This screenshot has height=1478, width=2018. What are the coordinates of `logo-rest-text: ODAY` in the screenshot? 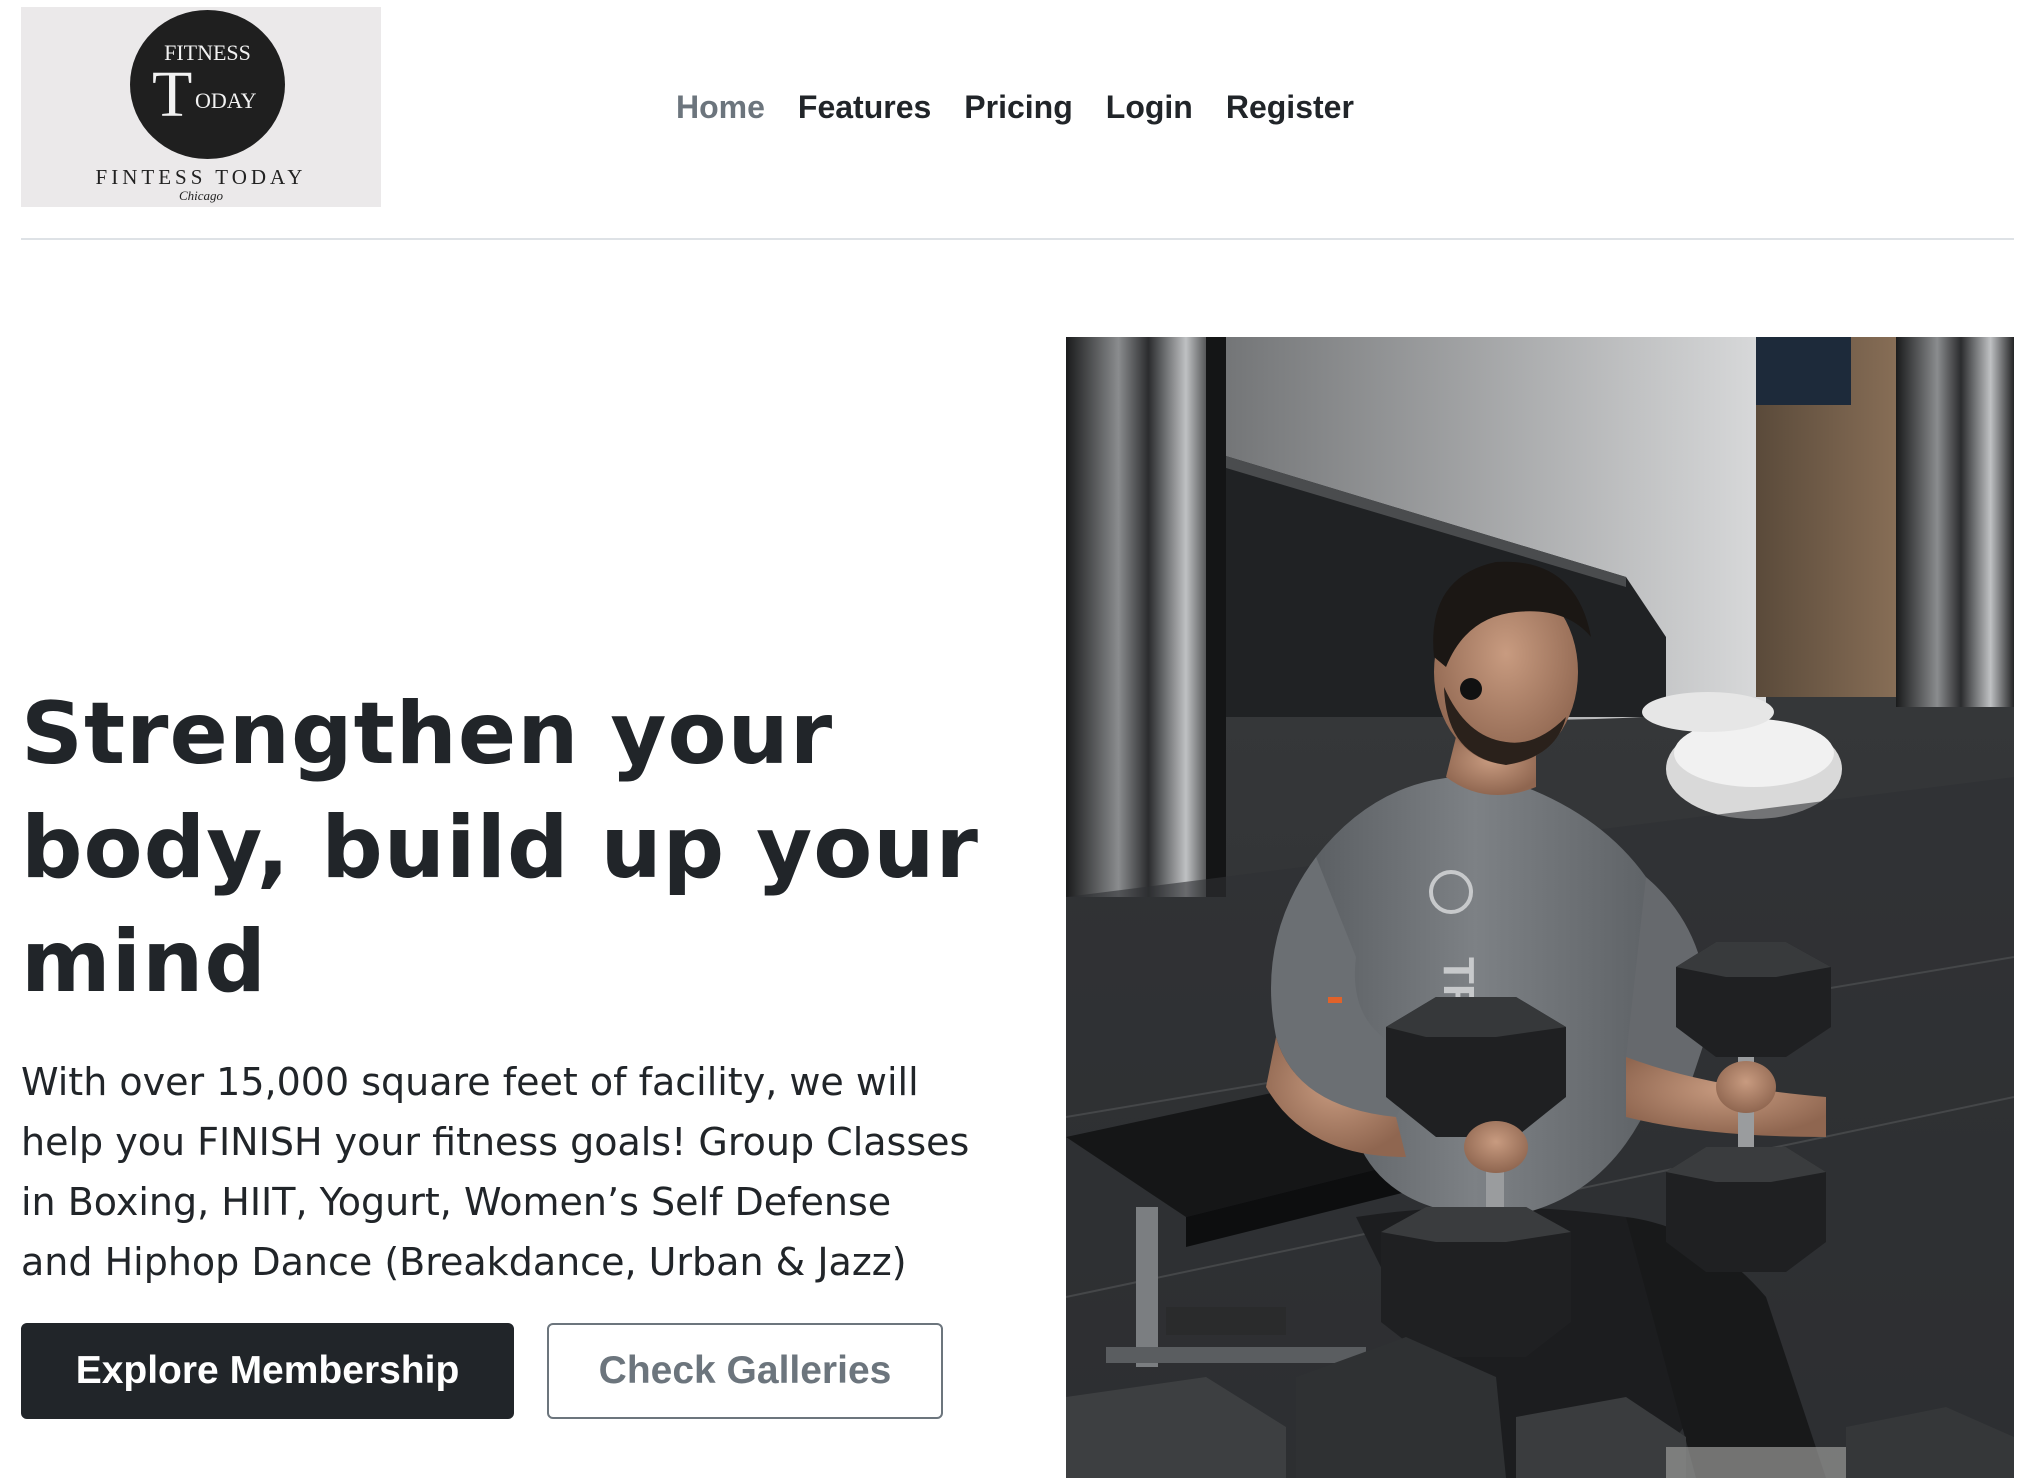 It's located at (226, 100).